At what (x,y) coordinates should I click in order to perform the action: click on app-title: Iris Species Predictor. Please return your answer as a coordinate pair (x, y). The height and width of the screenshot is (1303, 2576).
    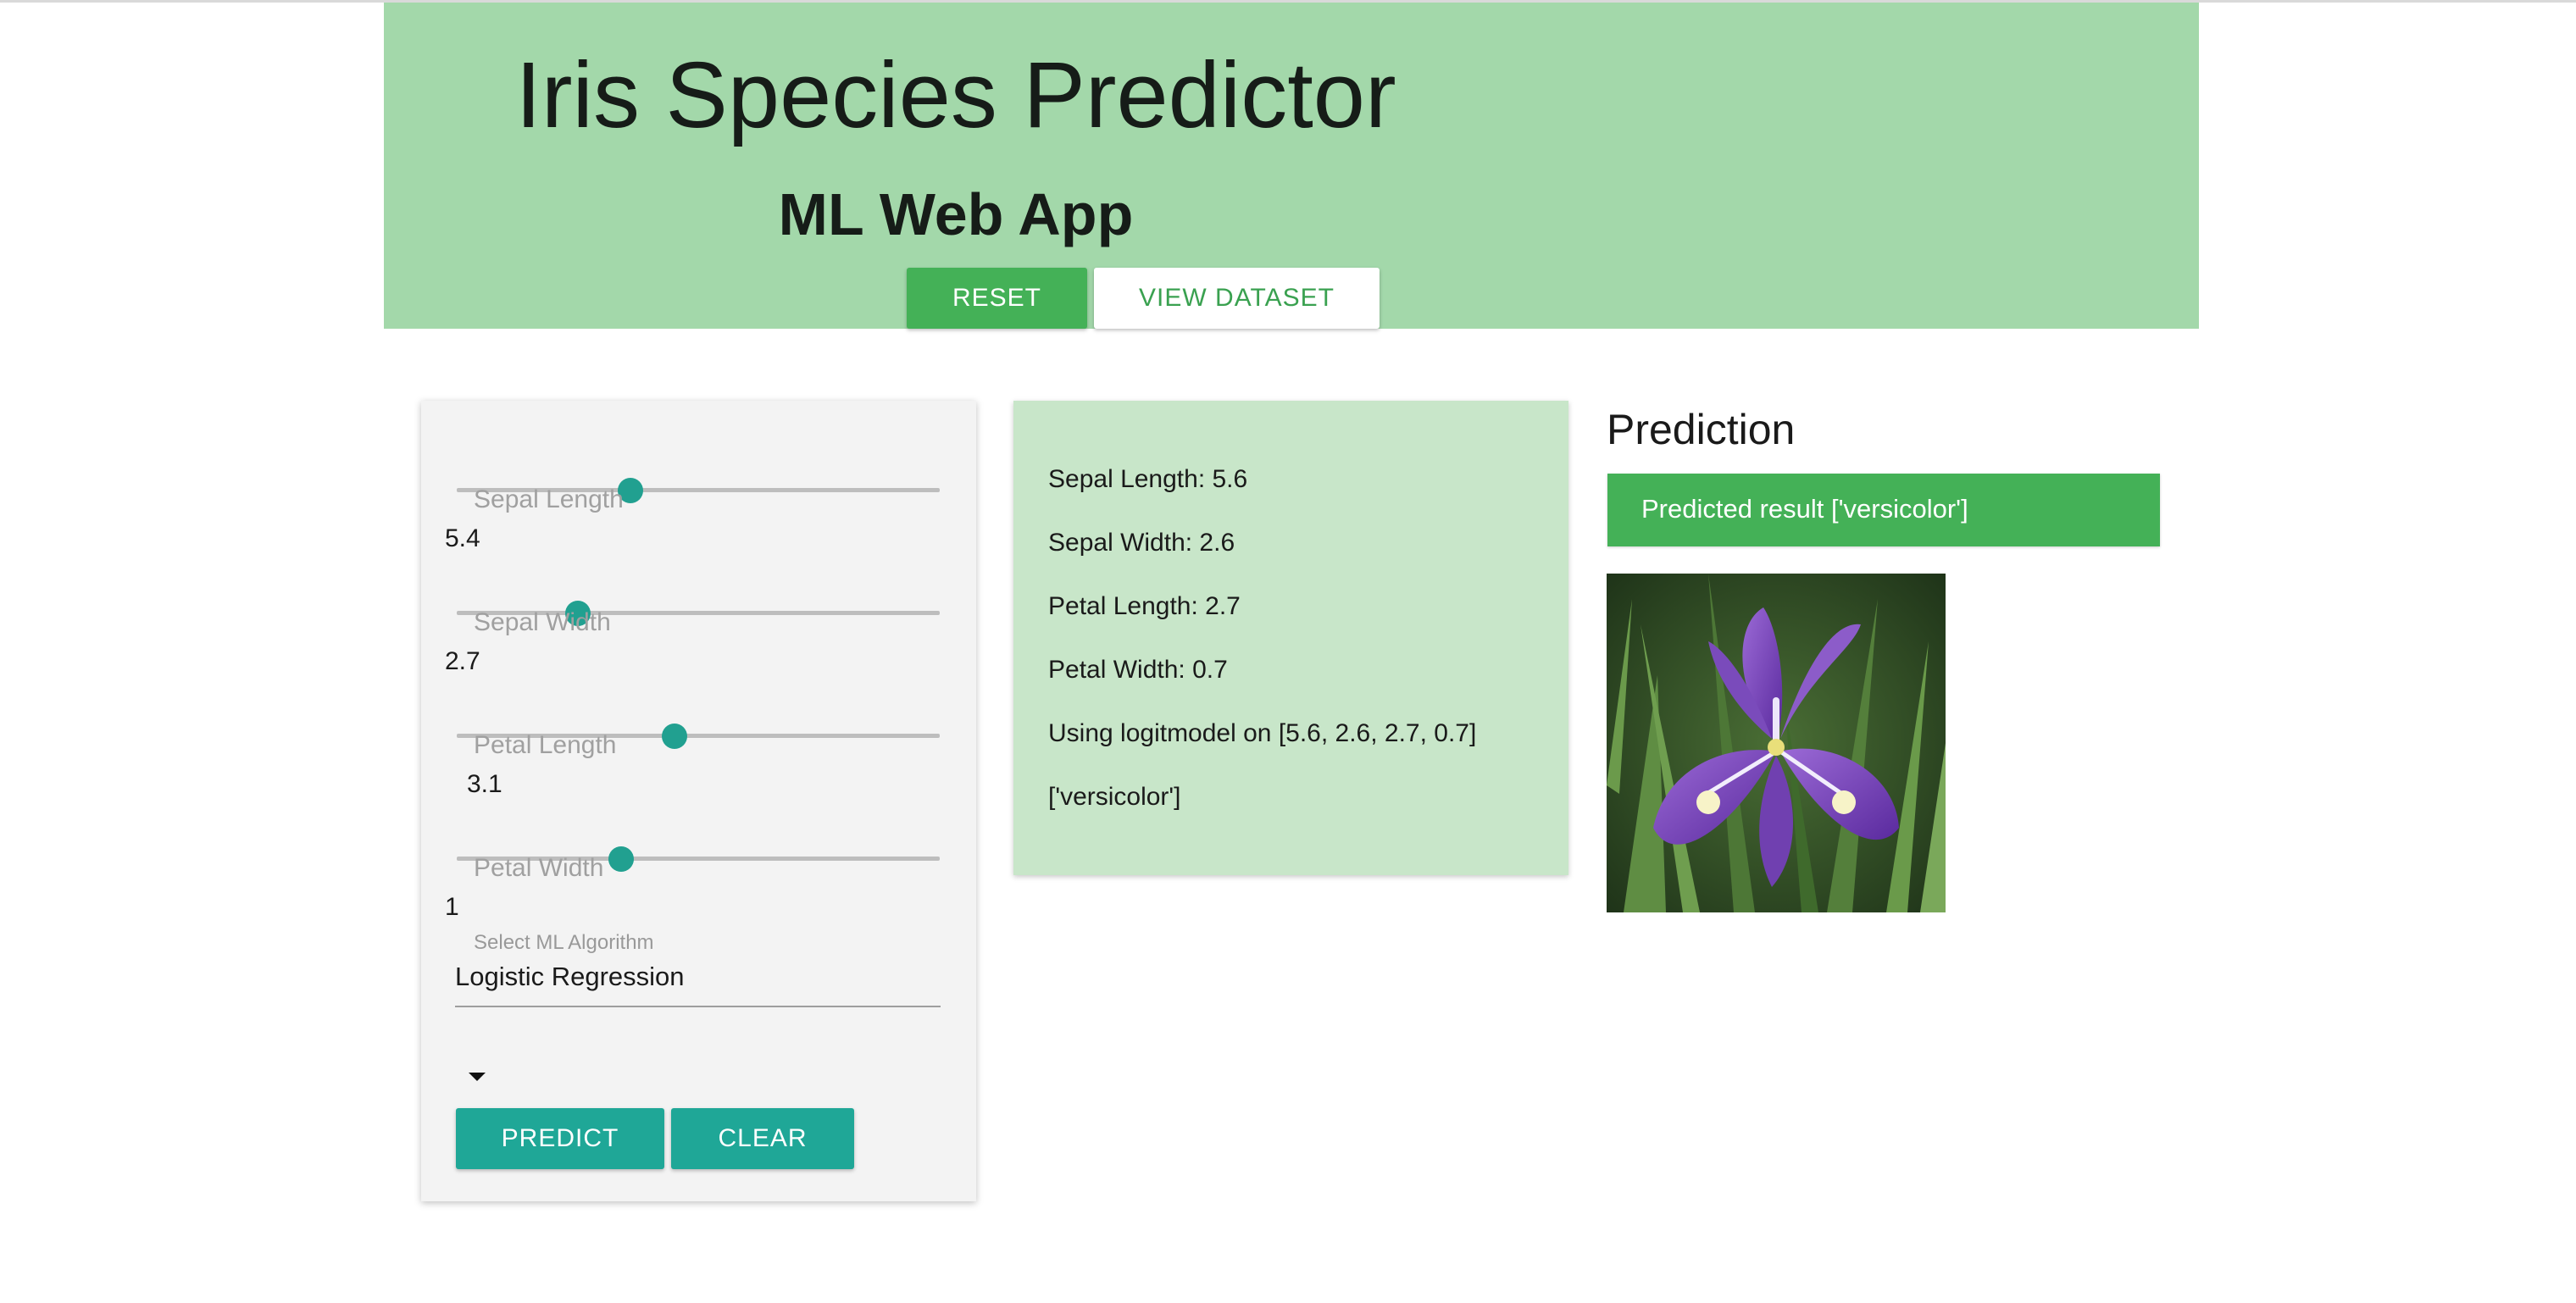
    Looking at the image, I should click on (955, 95).